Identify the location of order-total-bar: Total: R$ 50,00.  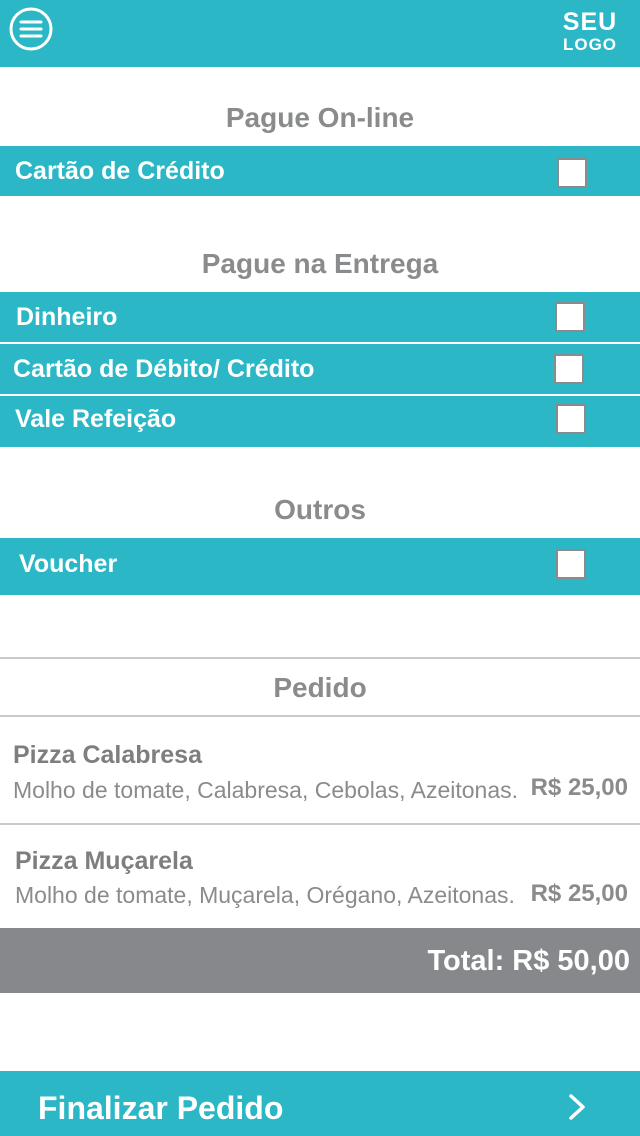
(320, 960).